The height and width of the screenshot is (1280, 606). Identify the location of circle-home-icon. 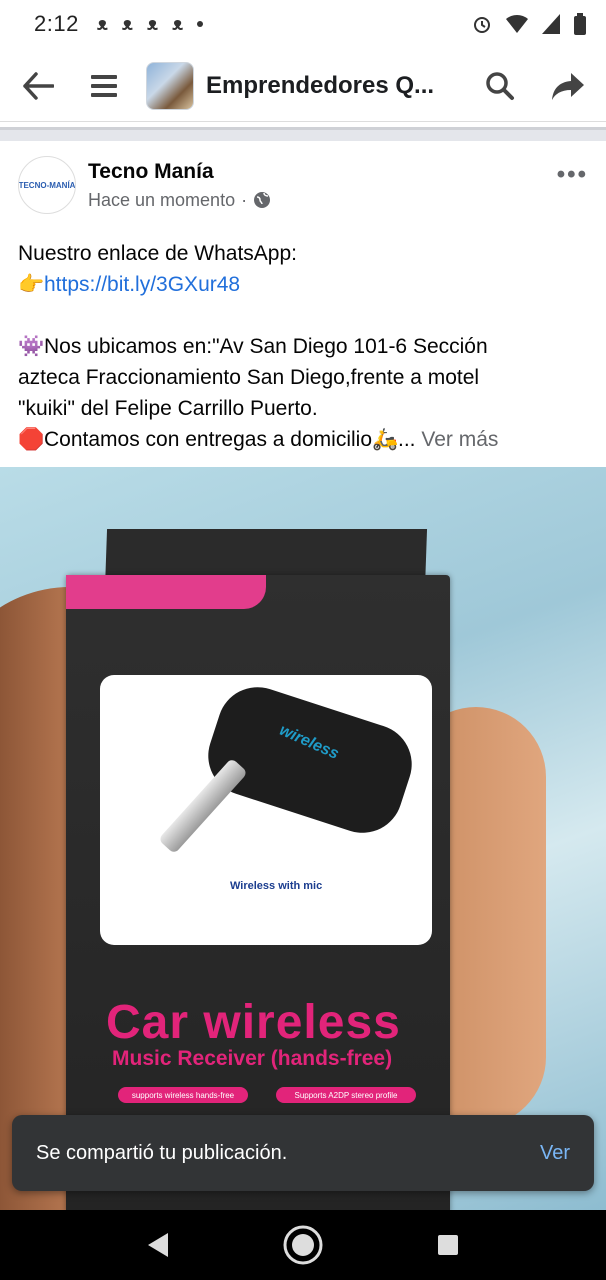
(303, 1245).